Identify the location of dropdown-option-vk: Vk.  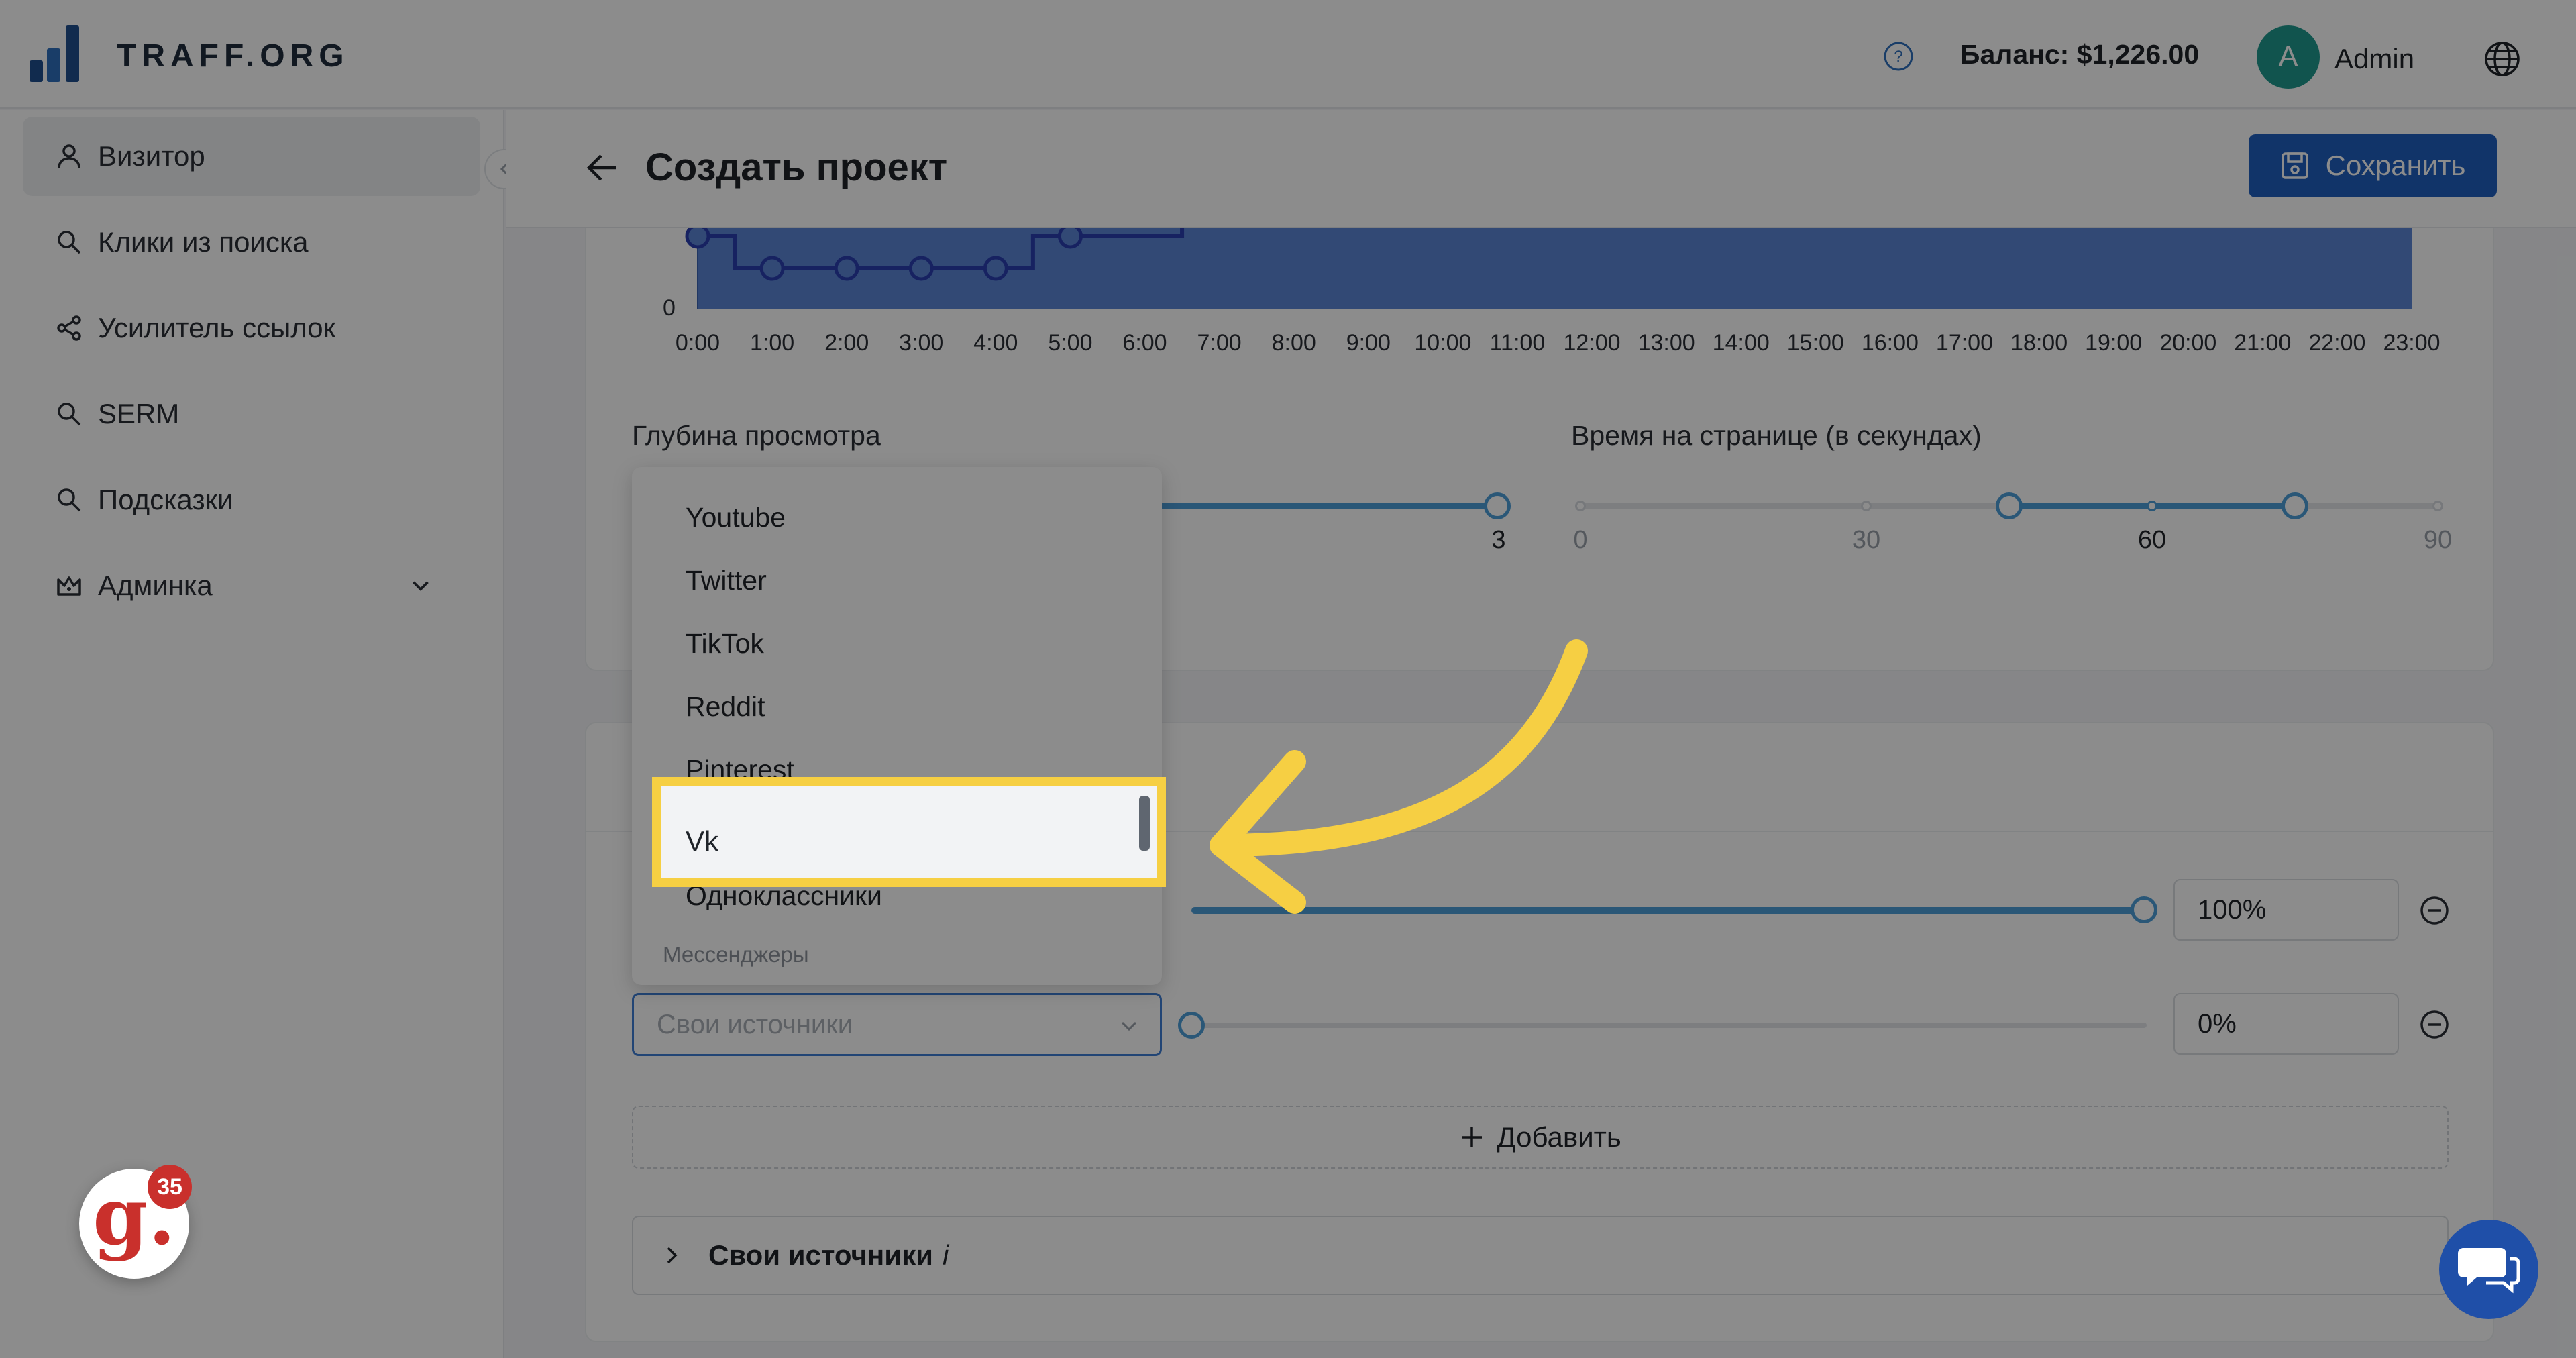
(909, 832).